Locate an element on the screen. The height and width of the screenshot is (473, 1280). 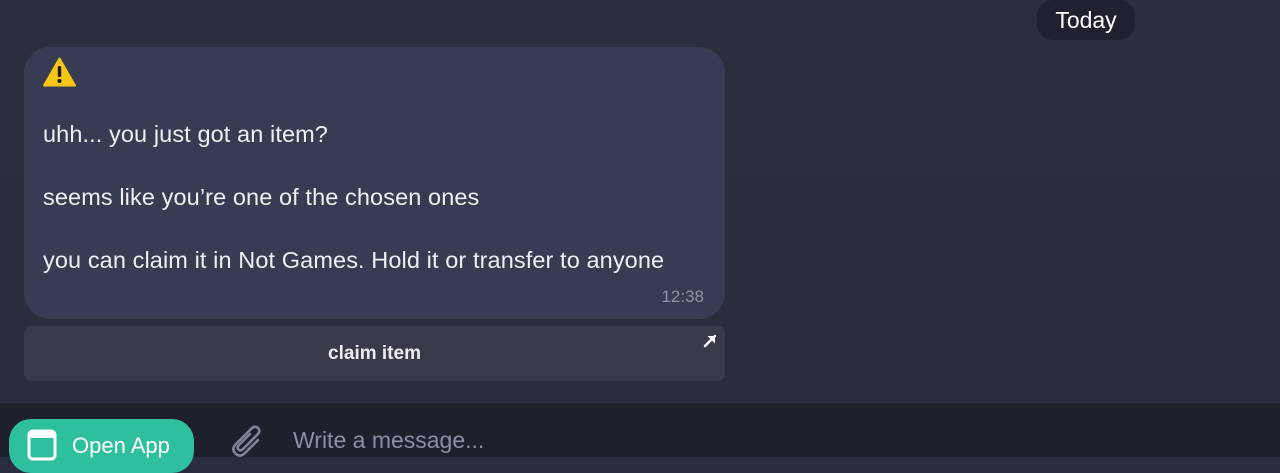
claim-item-button: claim item is located at coordinates (374, 353).